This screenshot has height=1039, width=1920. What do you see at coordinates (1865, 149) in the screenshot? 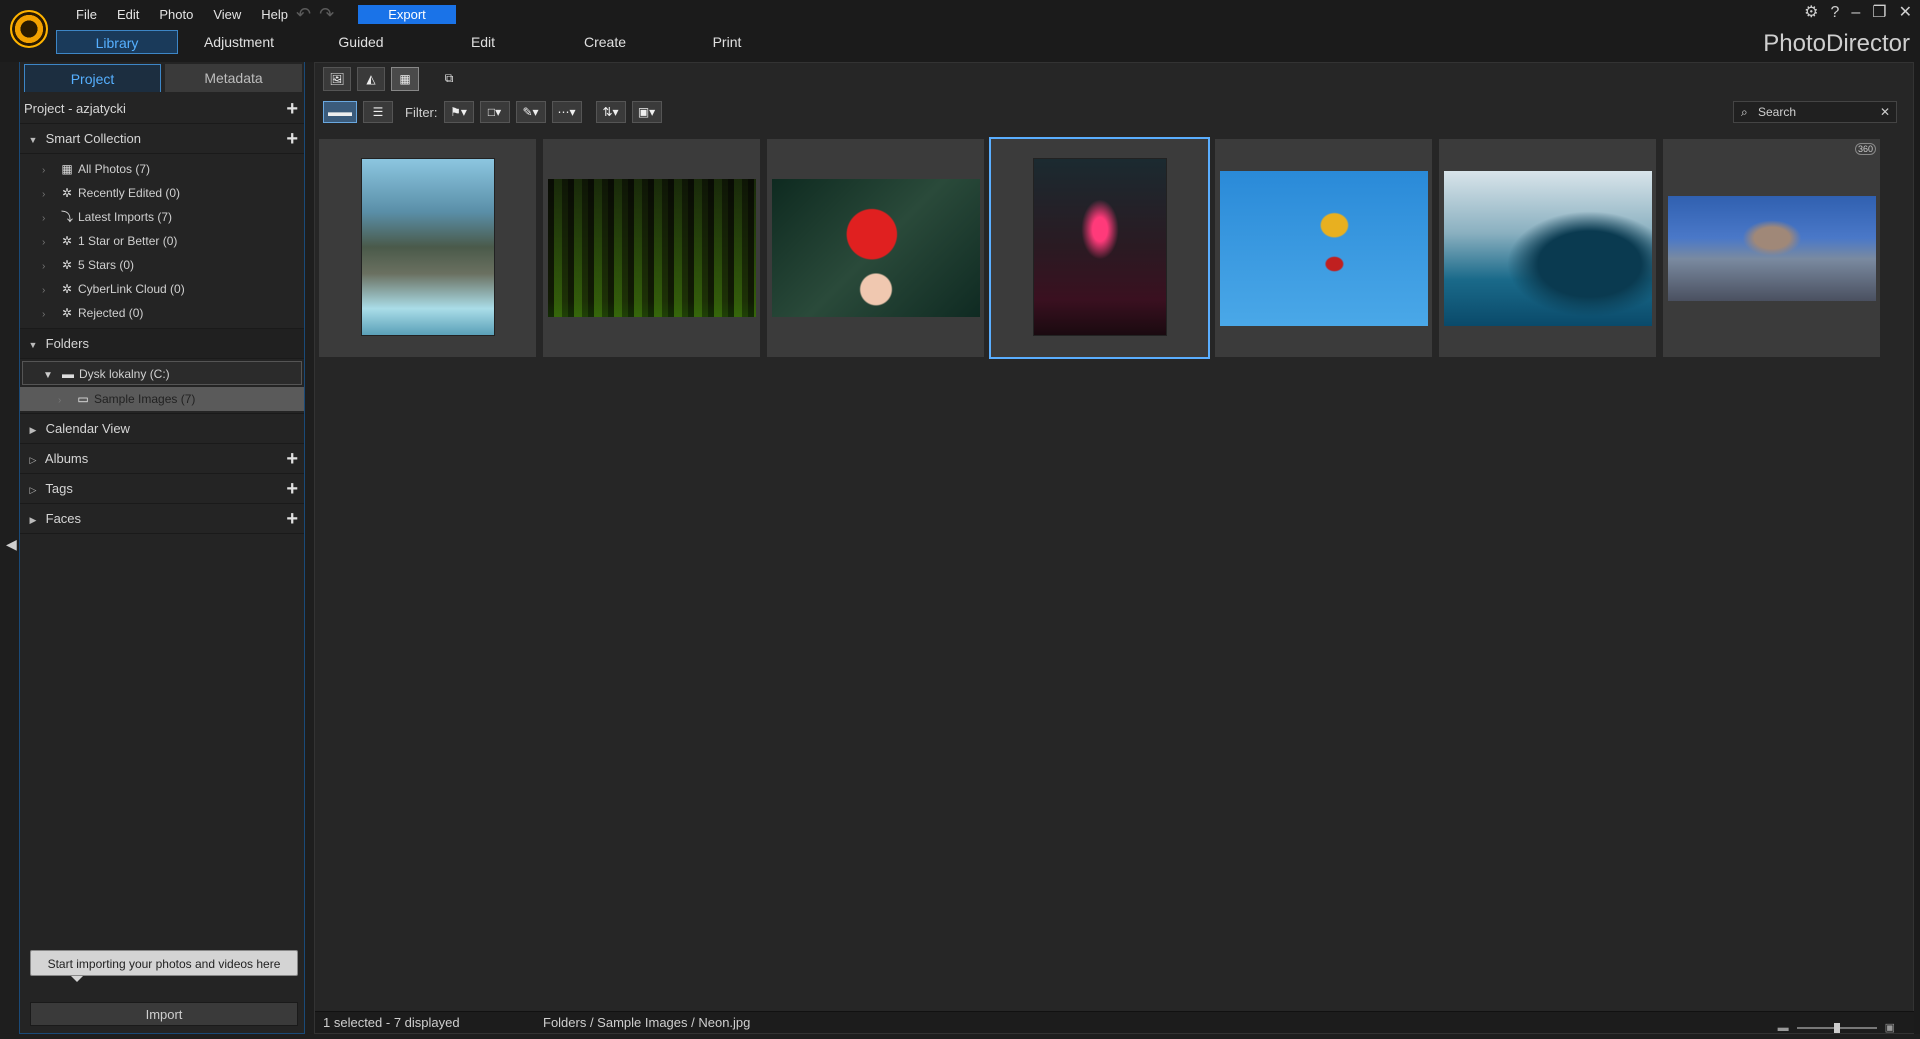
I see `360-badge: 360` at bounding box center [1865, 149].